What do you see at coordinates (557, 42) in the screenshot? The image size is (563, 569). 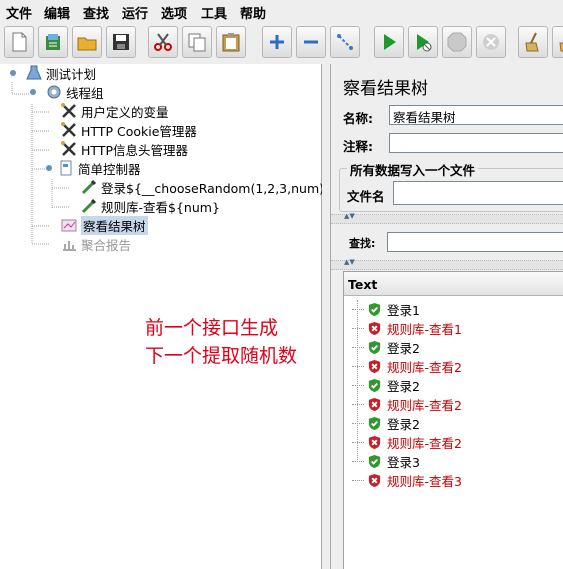 I see `clear-all-button` at bounding box center [557, 42].